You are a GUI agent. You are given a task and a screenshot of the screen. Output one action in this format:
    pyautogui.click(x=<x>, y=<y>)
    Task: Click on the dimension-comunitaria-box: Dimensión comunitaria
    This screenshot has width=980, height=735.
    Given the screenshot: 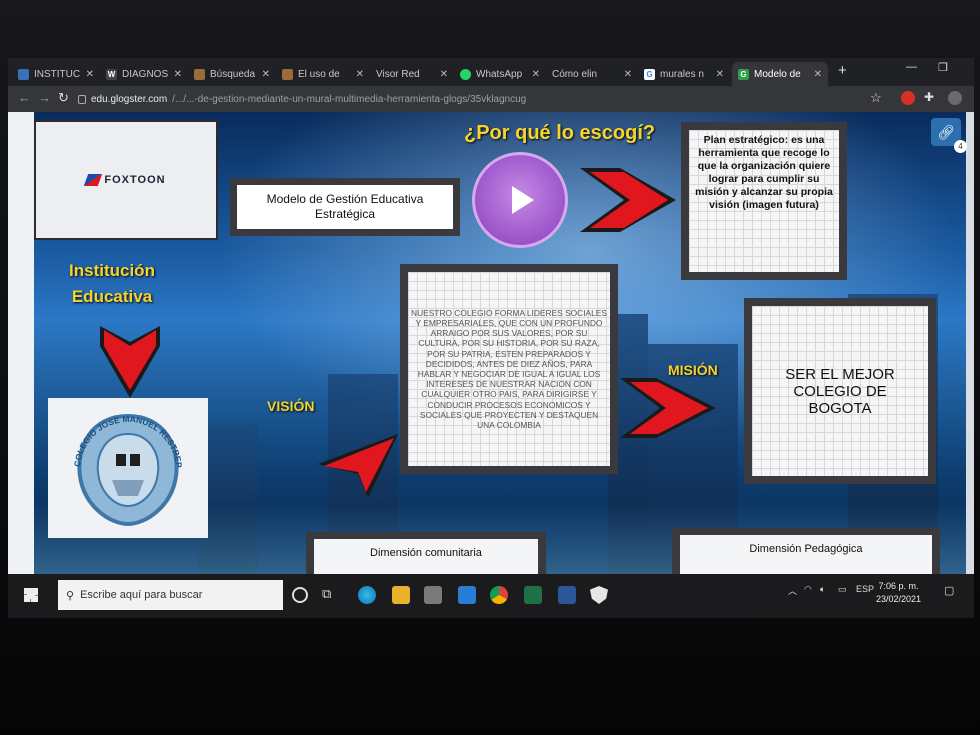 What is the action you would take?
    pyautogui.click(x=426, y=553)
    